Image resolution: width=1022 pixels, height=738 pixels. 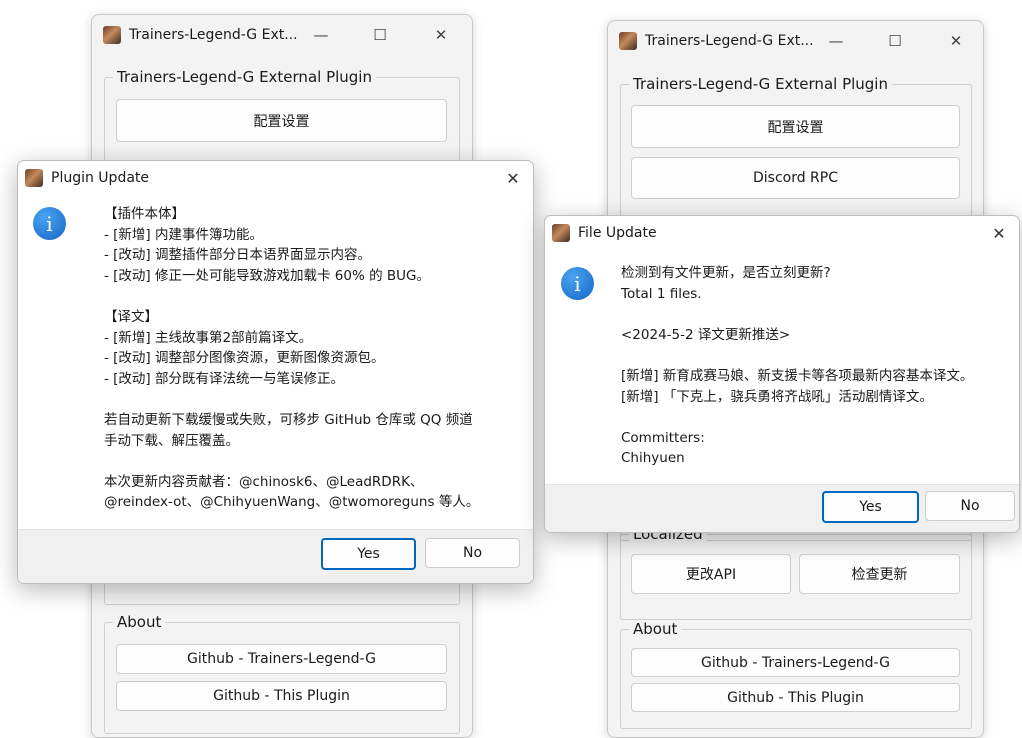 What do you see at coordinates (264, 481) in the screenshot?
I see `message-line: 本次更新内容贡献者：@chinosk6、@LeadRDRK、` at bounding box center [264, 481].